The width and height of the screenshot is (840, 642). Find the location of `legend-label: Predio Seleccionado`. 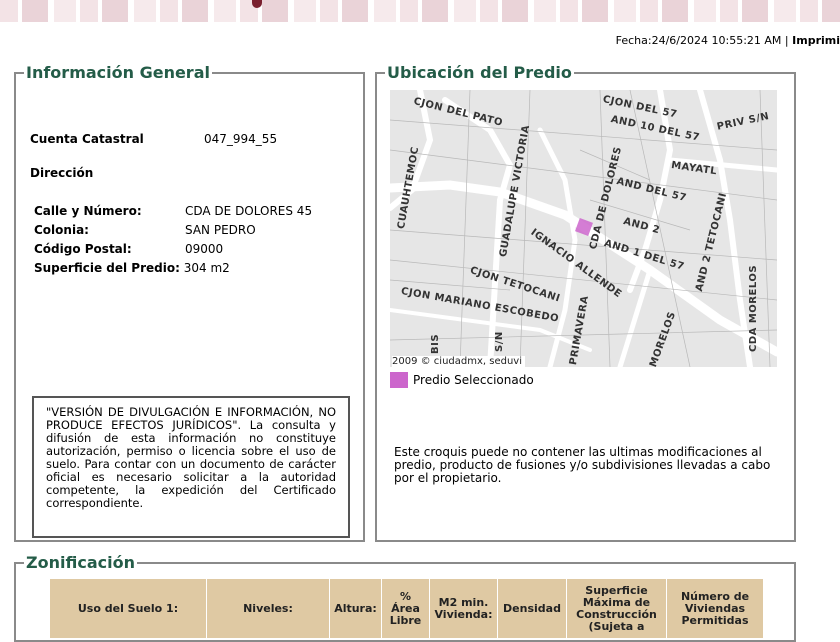

legend-label: Predio Seleccionado is located at coordinates (473, 380).